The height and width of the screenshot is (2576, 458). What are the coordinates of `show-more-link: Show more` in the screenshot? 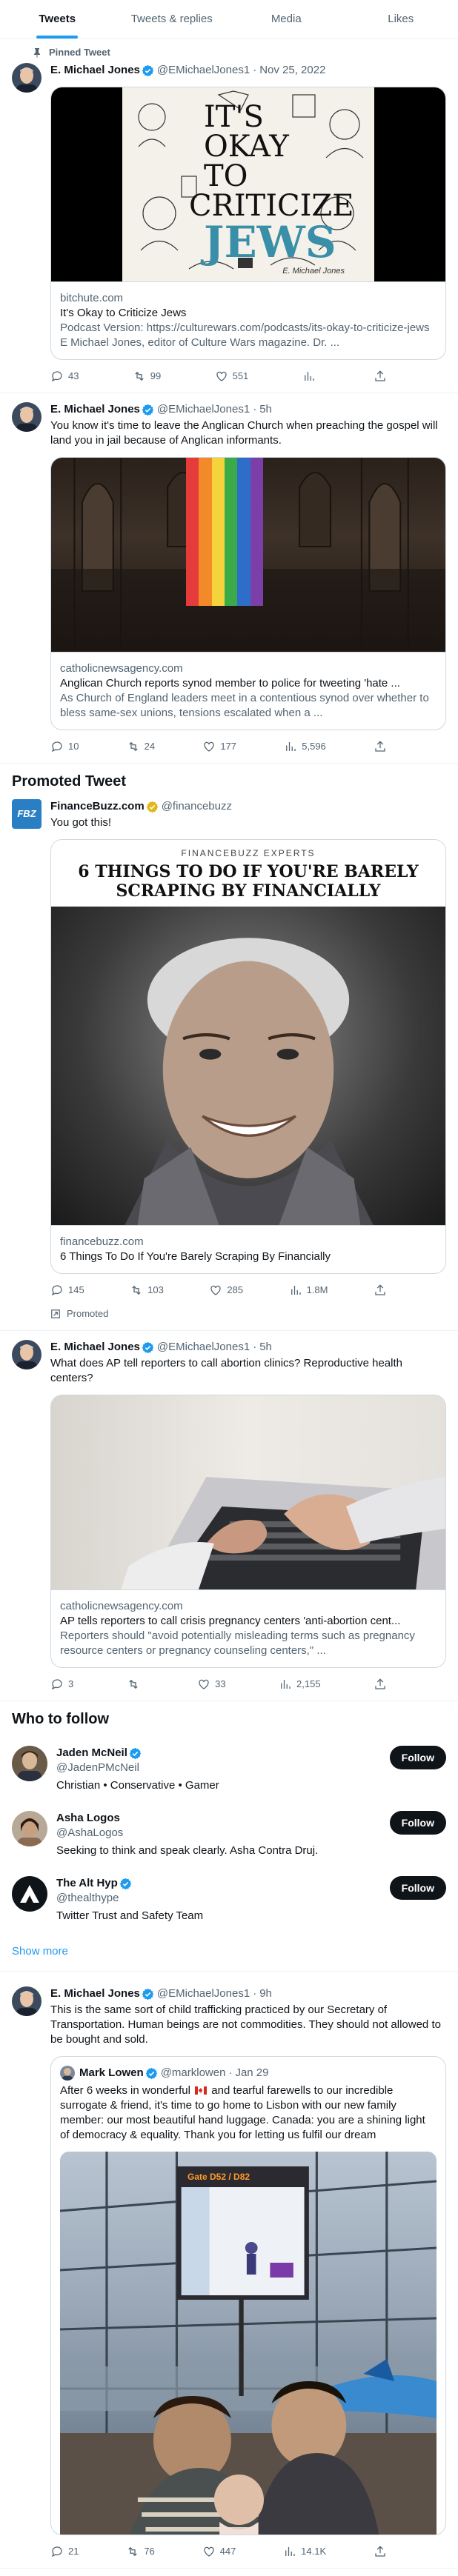 It's located at (229, 1952).